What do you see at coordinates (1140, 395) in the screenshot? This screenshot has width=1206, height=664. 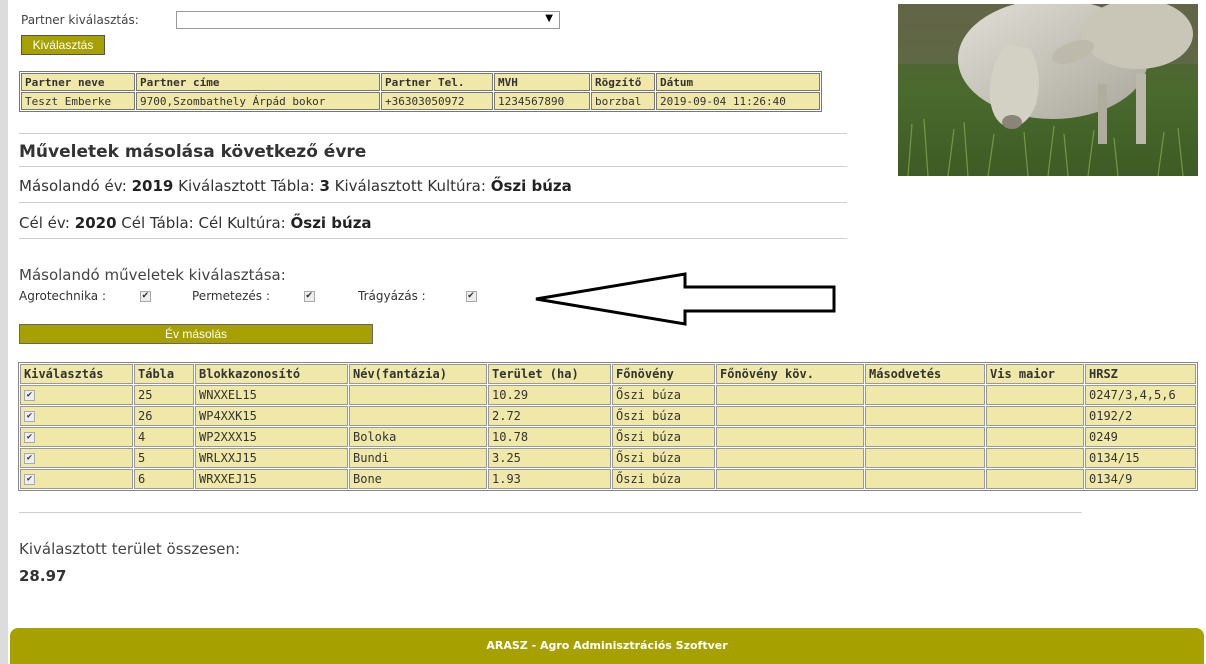 I see `table-cell: 0247/3,4,5,6` at bounding box center [1140, 395].